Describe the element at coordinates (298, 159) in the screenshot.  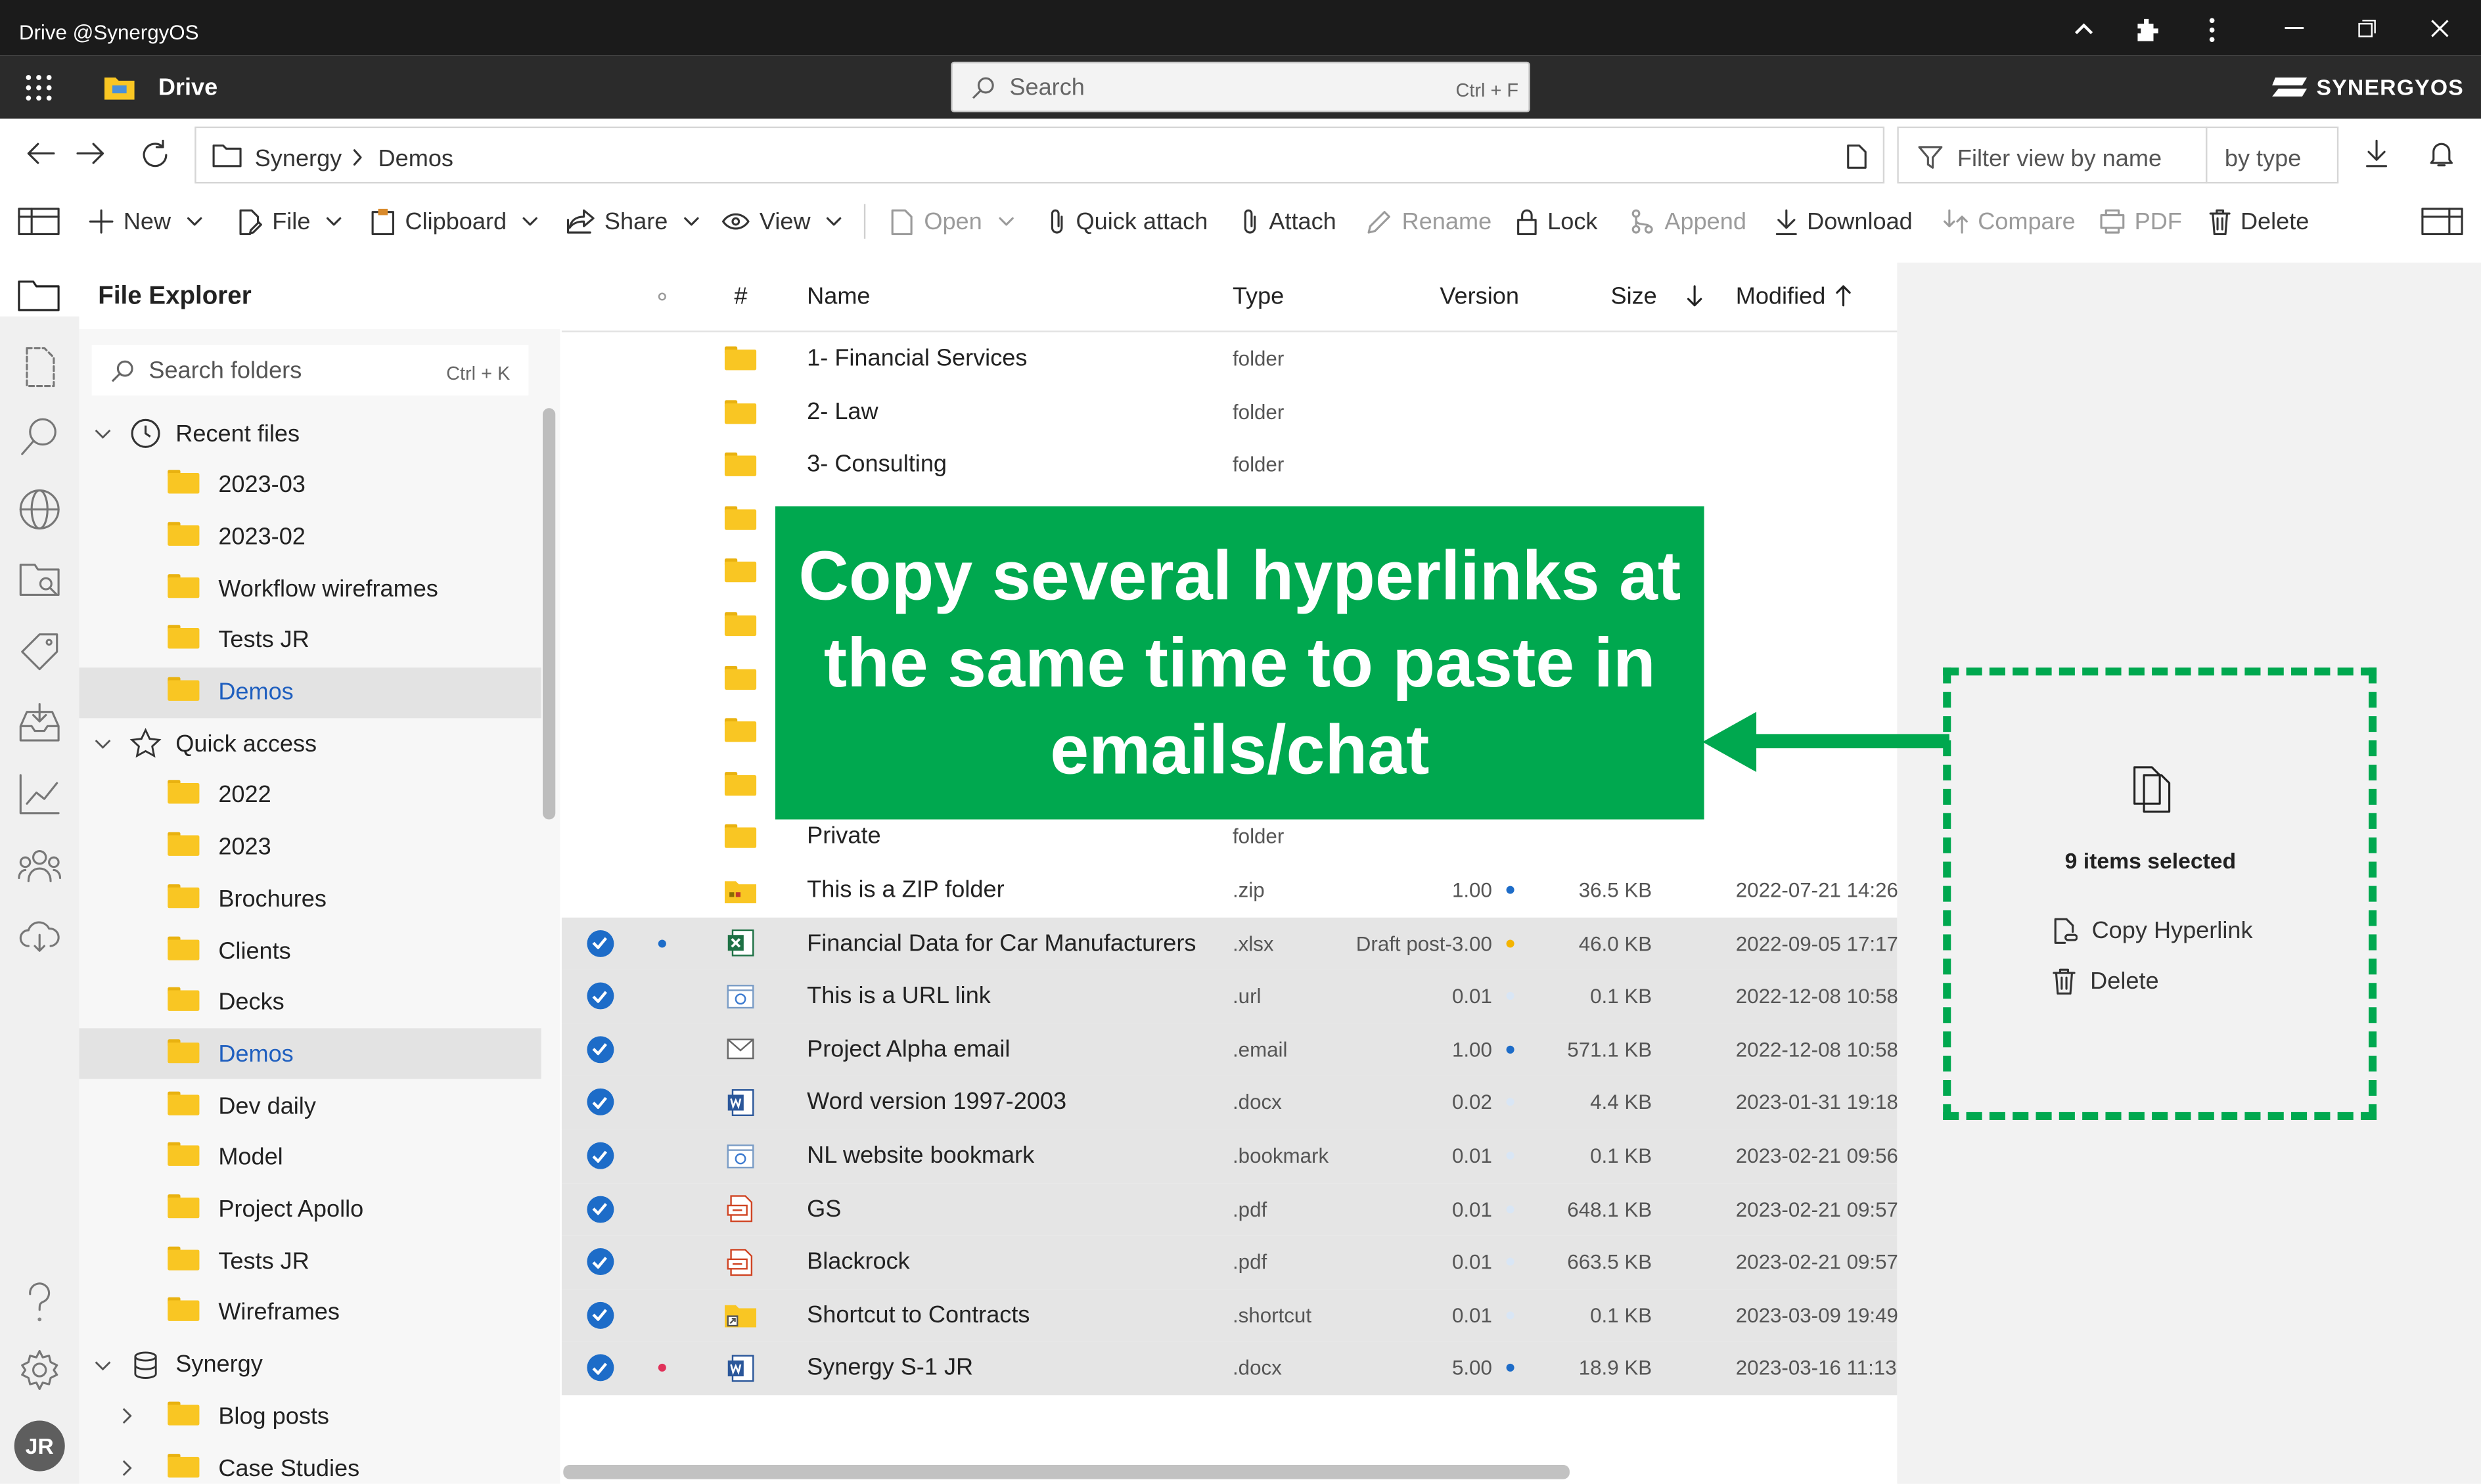
I see `breadcrumb-item-synergy: Synergy` at that location.